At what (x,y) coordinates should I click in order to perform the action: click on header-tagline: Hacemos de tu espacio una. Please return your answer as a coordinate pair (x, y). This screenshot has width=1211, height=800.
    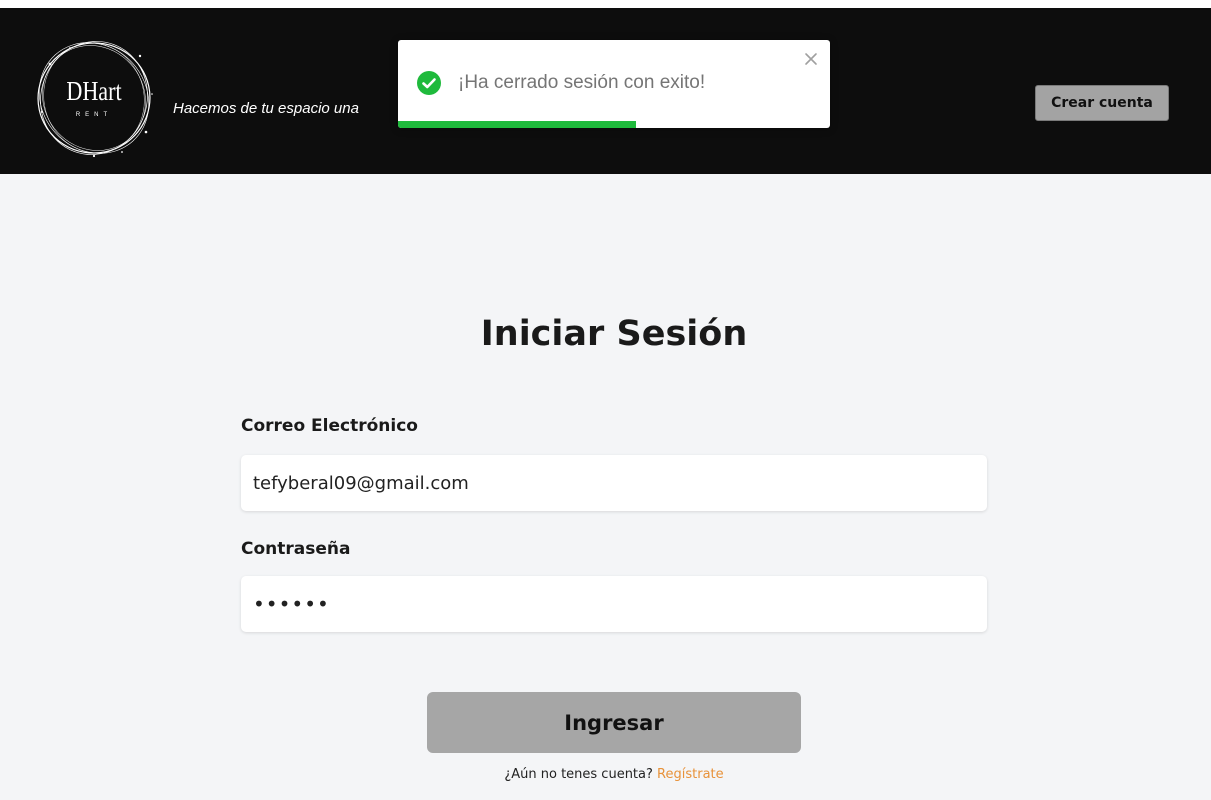
    Looking at the image, I should click on (266, 108).